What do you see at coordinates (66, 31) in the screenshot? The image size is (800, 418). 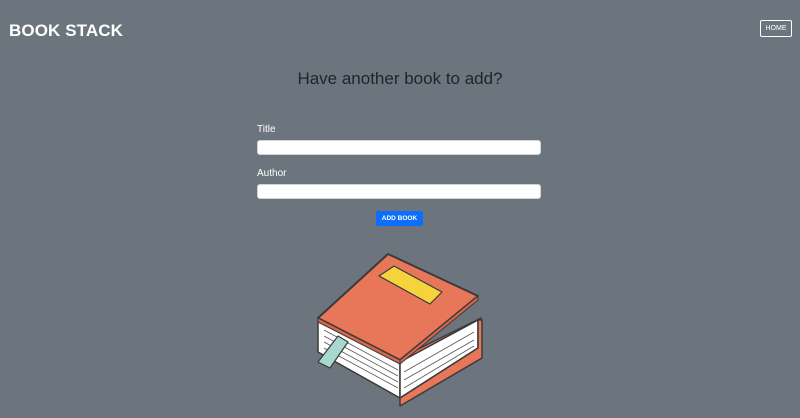 I see `brand-logo-text: BOOK STACK` at bounding box center [66, 31].